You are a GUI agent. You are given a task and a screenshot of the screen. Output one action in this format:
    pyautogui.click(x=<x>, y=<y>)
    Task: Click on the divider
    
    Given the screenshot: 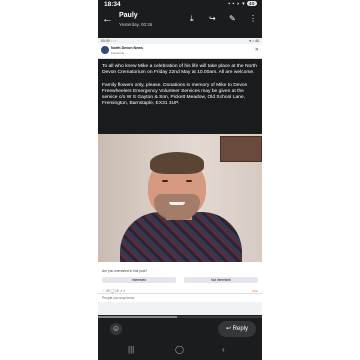 What is the action you would take?
    pyautogui.click(x=180, y=293)
    